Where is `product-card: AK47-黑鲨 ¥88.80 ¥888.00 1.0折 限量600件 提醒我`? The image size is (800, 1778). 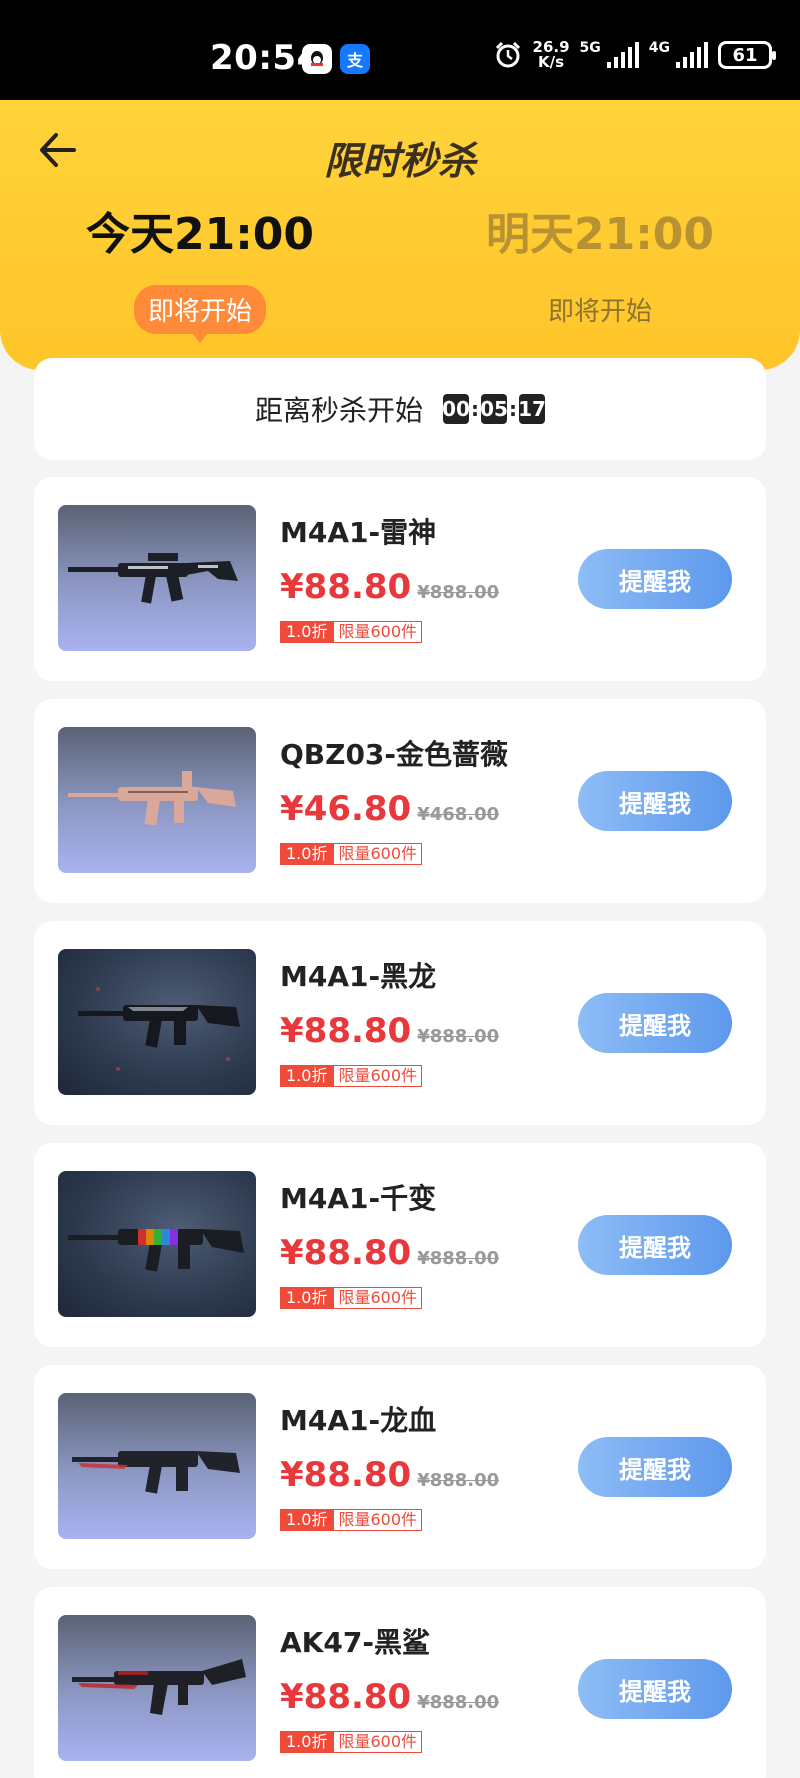
product-card: AK47-黑鲨 ¥88.80 ¥888.00 1.0折 限量600件 提醒我 is located at coordinates (400, 1682).